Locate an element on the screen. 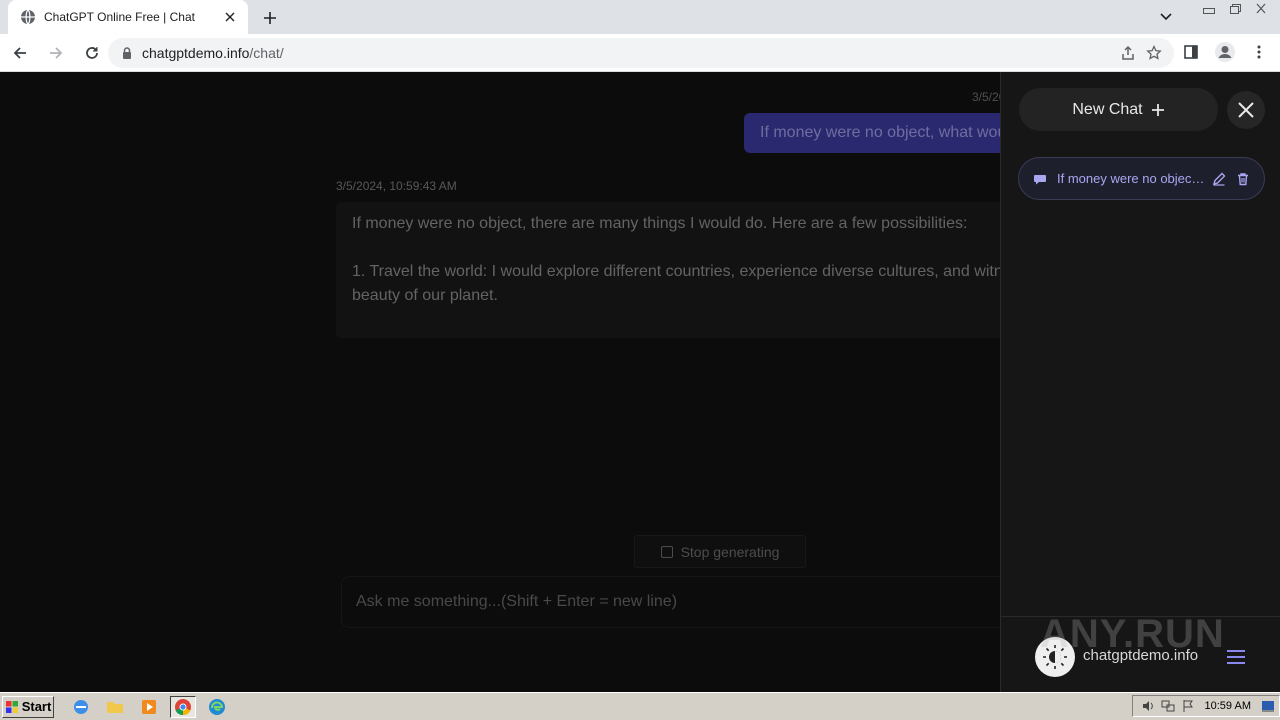  globe-icon is located at coordinates (28, 17).